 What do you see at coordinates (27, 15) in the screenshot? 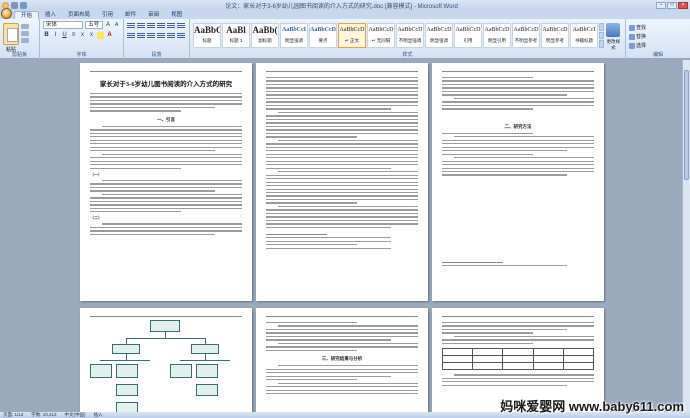
I see `tab-home: 开始` at bounding box center [27, 15].